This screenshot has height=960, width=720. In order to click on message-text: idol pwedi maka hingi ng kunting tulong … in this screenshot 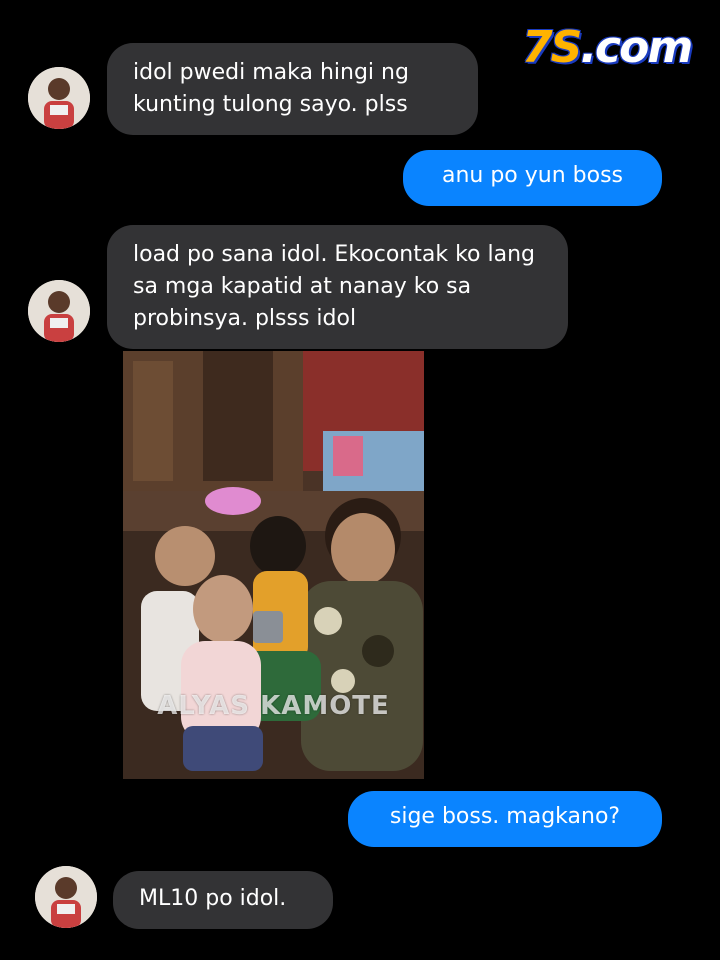, I will do `click(271, 88)`.